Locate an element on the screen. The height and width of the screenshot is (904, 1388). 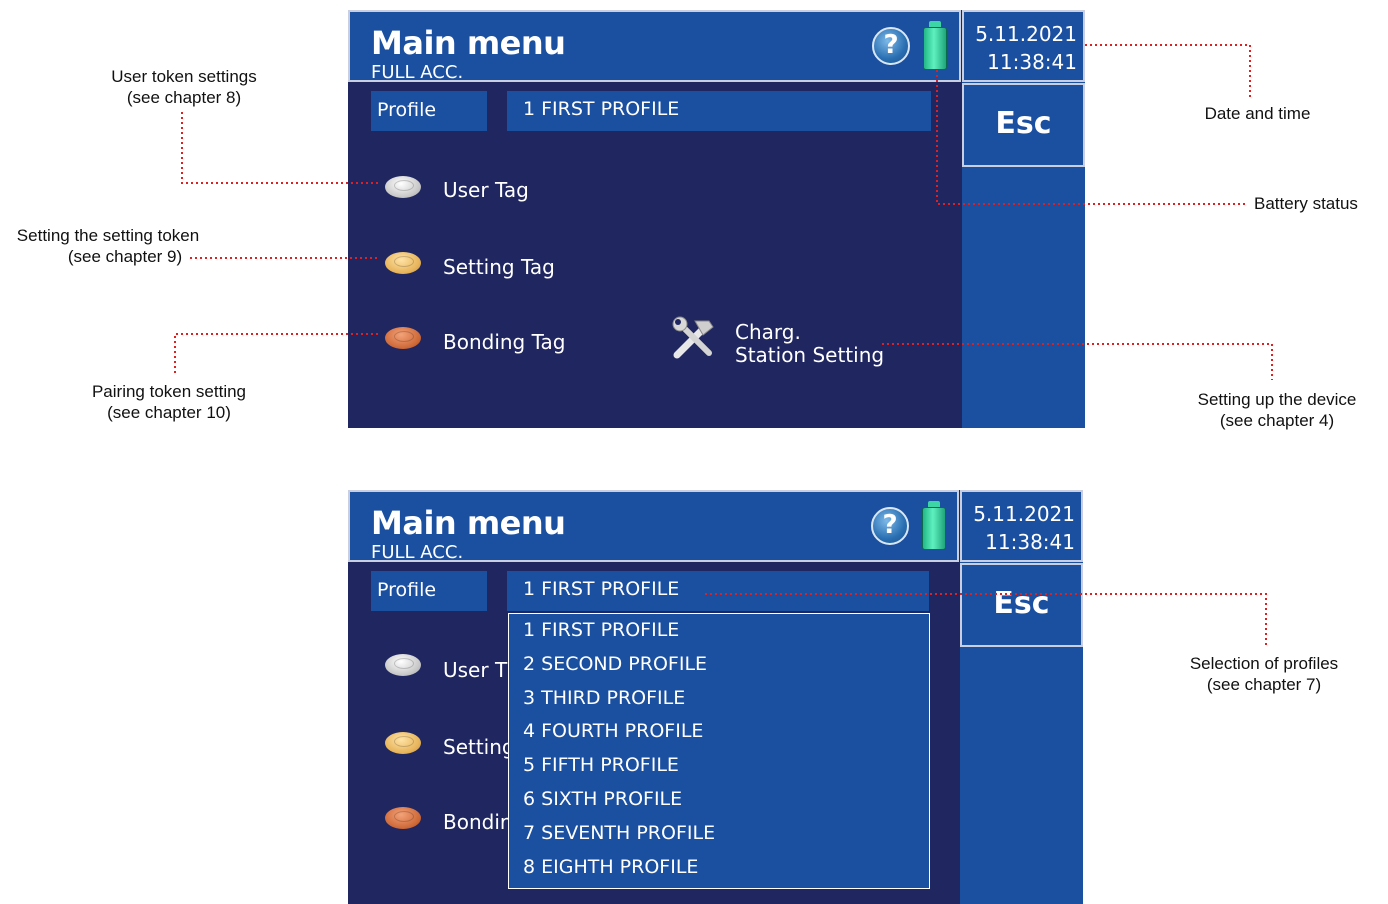
callout-profiles: Selection of profiles (see chapter 7) is located at coordinates (1264, 674).